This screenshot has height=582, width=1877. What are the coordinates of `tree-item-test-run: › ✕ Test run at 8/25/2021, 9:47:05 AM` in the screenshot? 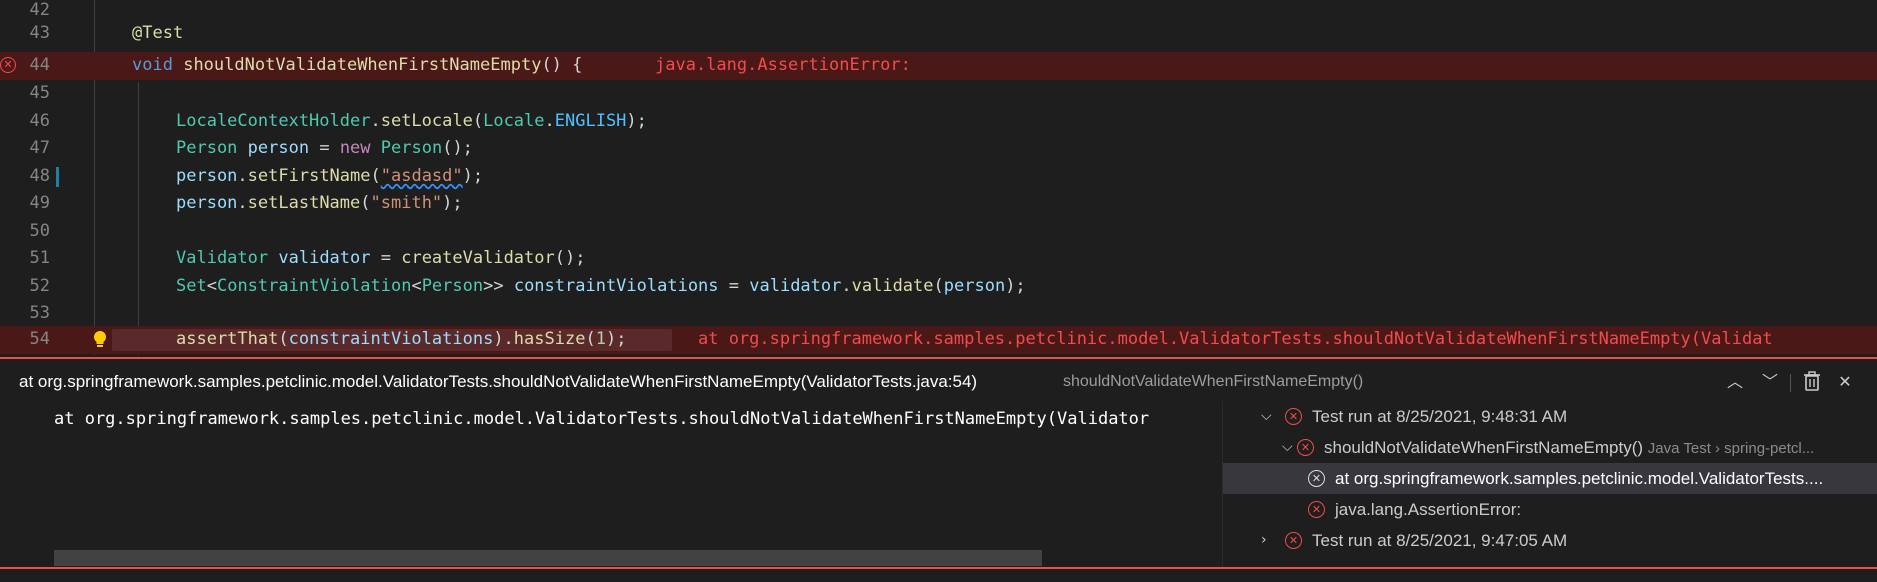 It's located at (1550, 540).